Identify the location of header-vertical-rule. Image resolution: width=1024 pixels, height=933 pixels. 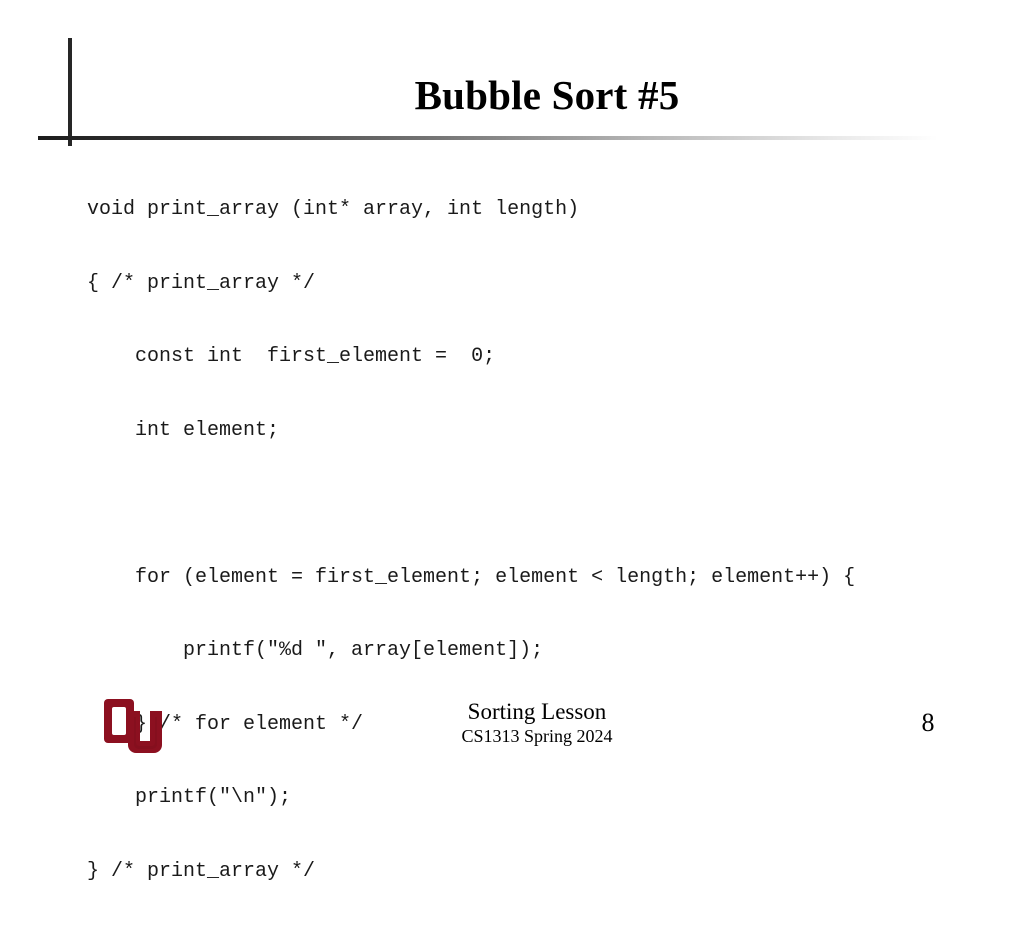
(70, 92).